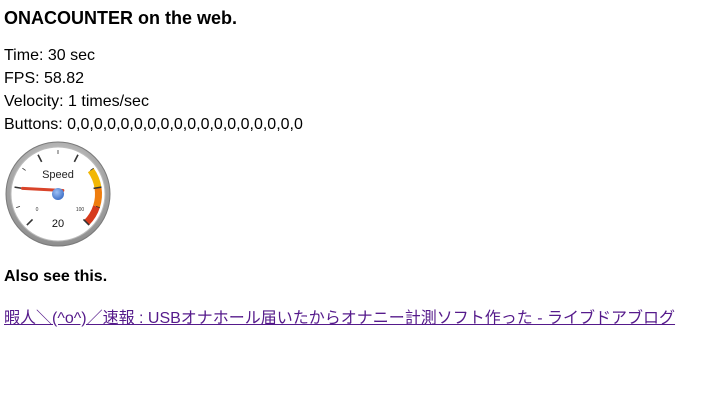 This screenshot has width=717, height=413. I want to click on gauge-label: Speed, so click(58, 175).